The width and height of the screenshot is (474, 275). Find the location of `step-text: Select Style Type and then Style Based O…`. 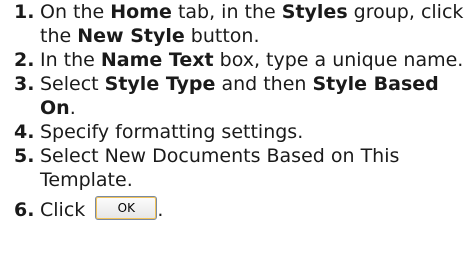

step-text: Select Style Type and then Style Based O… is located at coordinates (239, 96).